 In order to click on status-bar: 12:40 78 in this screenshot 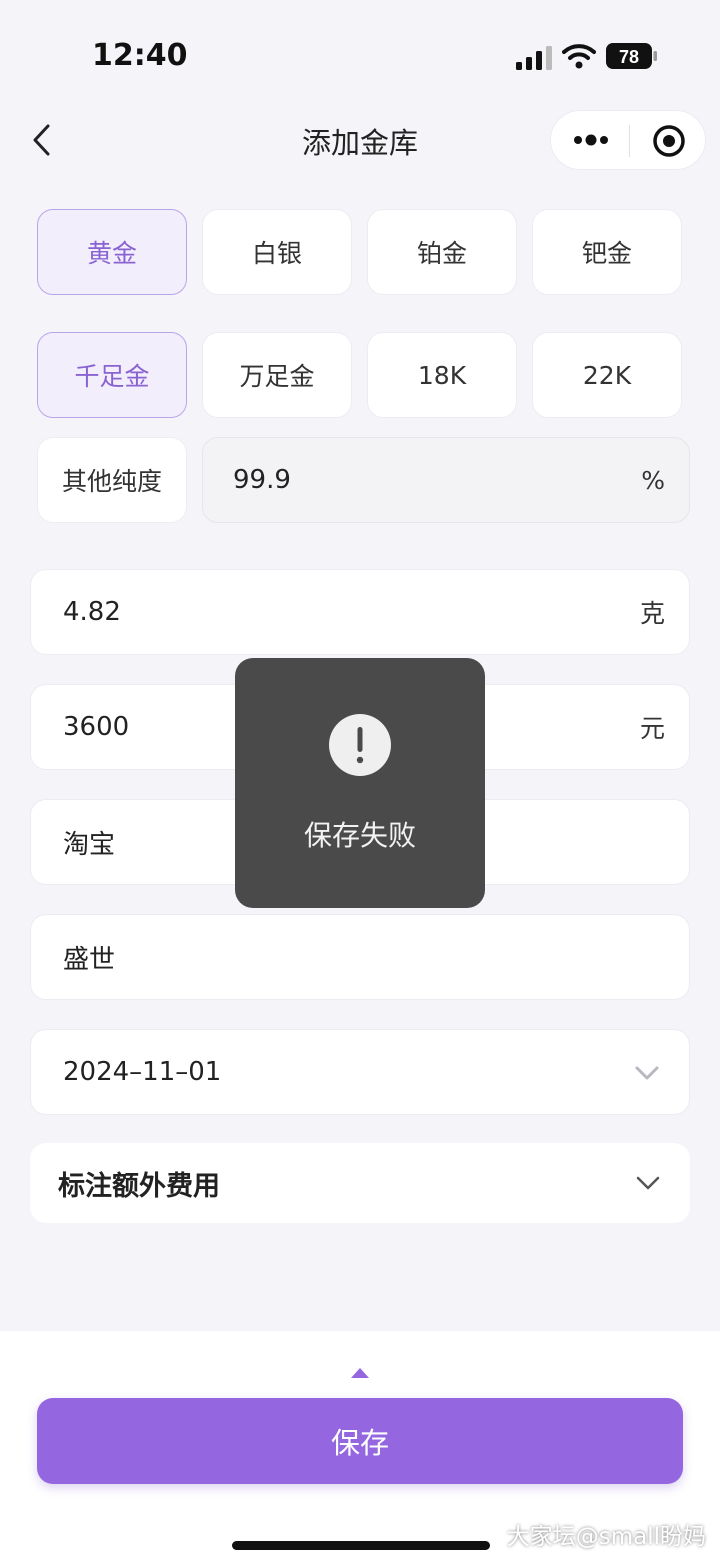, I will do `click(360, 55)`.